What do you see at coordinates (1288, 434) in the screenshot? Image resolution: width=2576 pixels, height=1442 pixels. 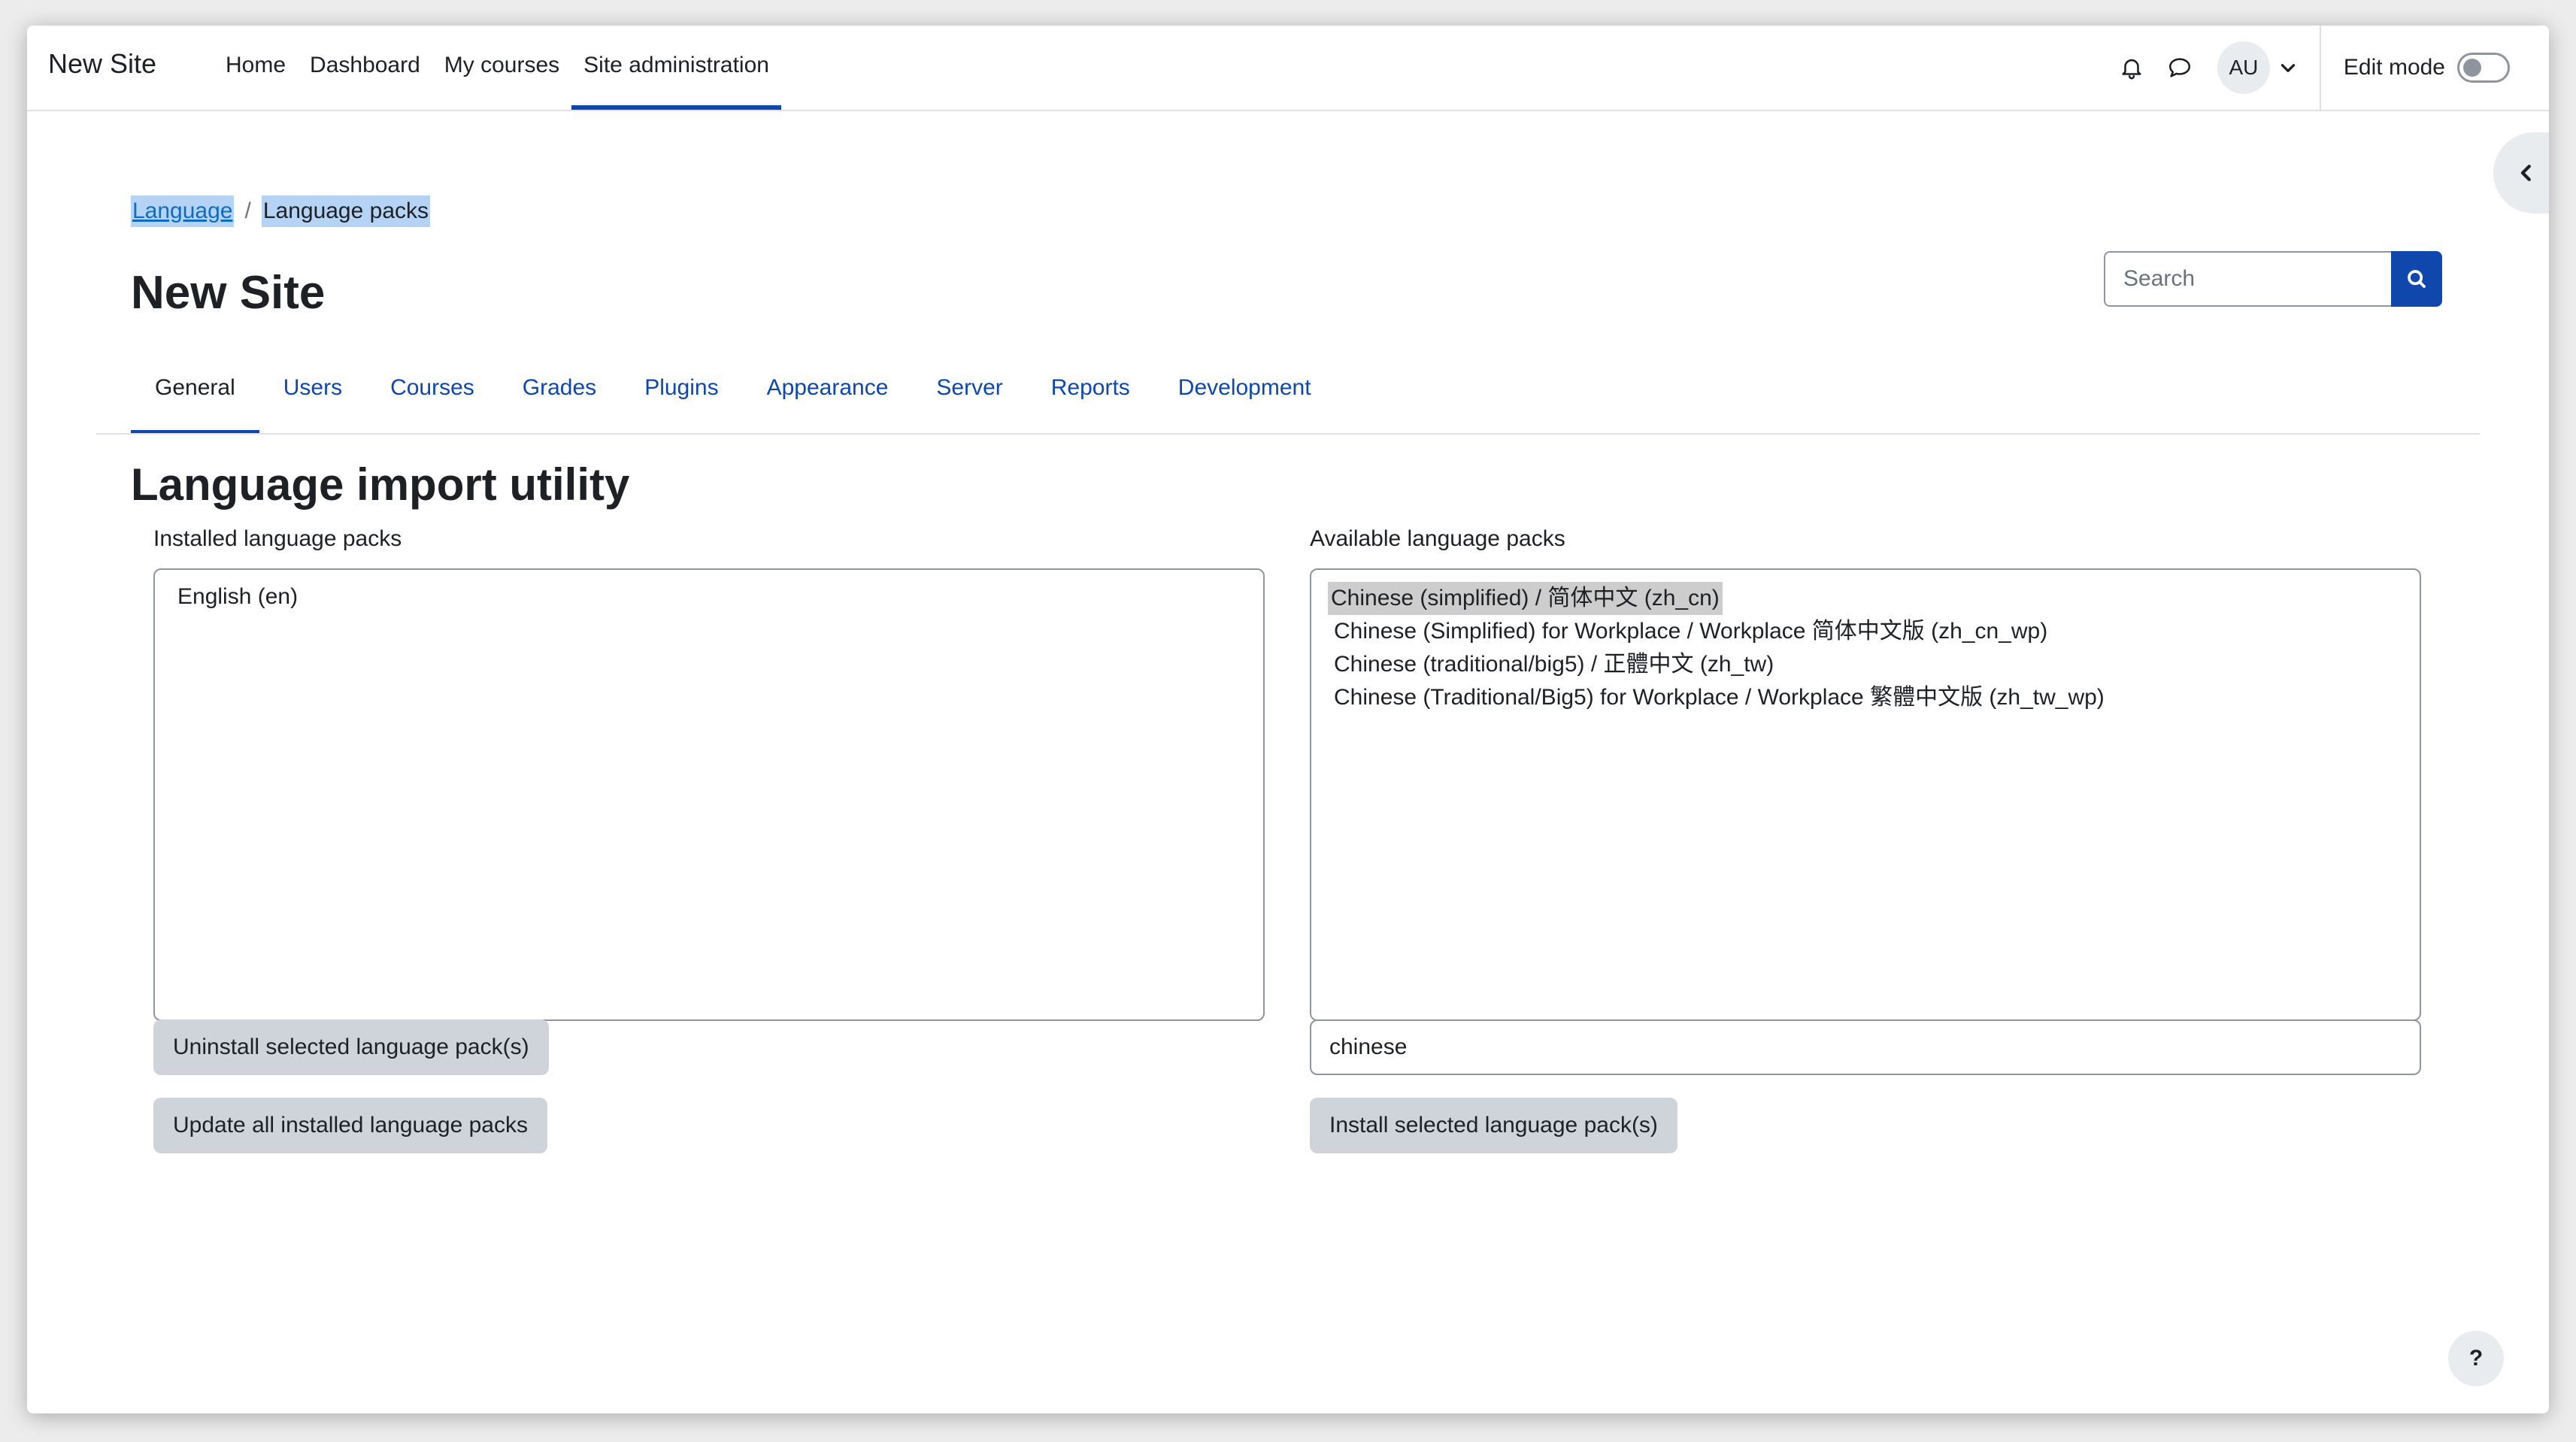 I see `tabs-divider` at bounding box center [1288, 434].